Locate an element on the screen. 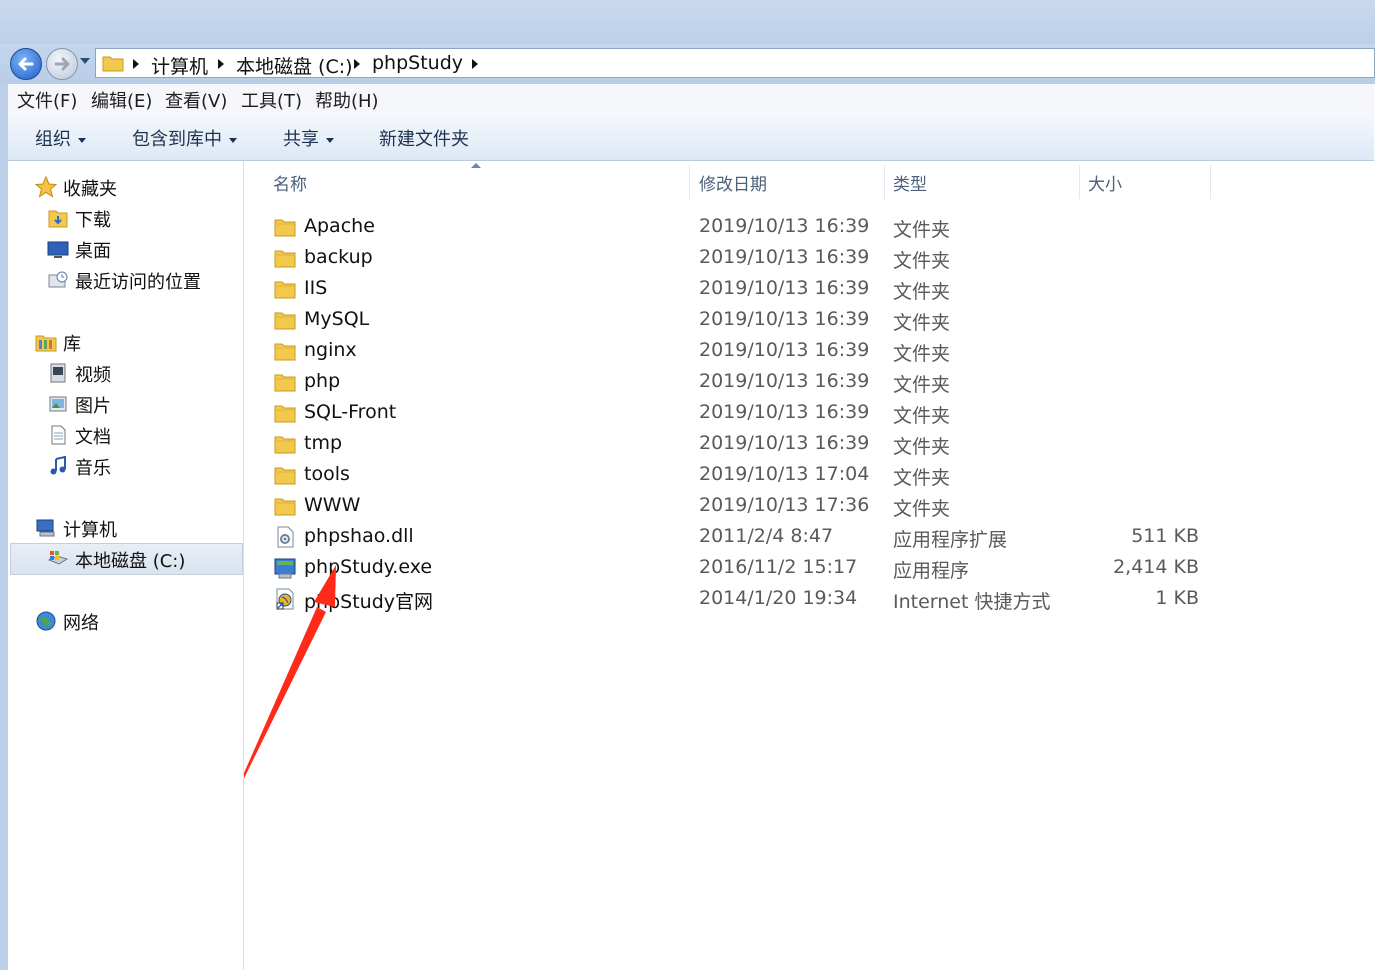 This screenshot has height=970, width=1375. breadcrumb-computer: 计算机 is located at coordinates (179, 65).